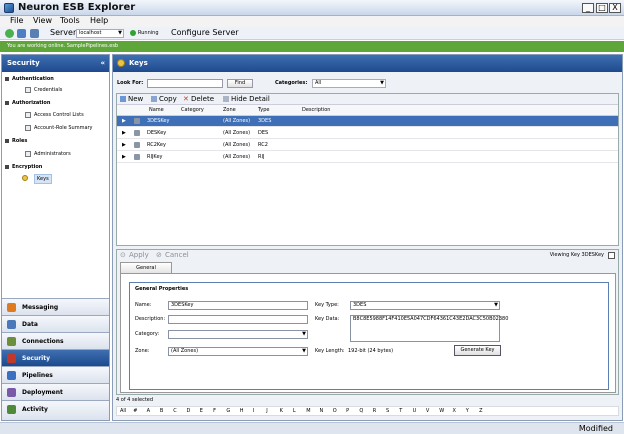 Image resolution: width=624 pixels, height=434 pixels. What do you see at coordinates (266, 411) in the screenshot?
I see `alphabet-filter-j: J` at bounding box center [266, 411].